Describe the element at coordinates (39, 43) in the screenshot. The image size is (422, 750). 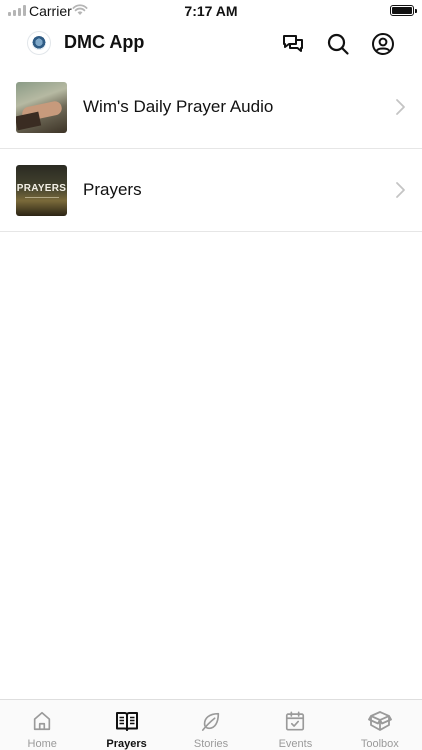
I see `app-logo` at that location.